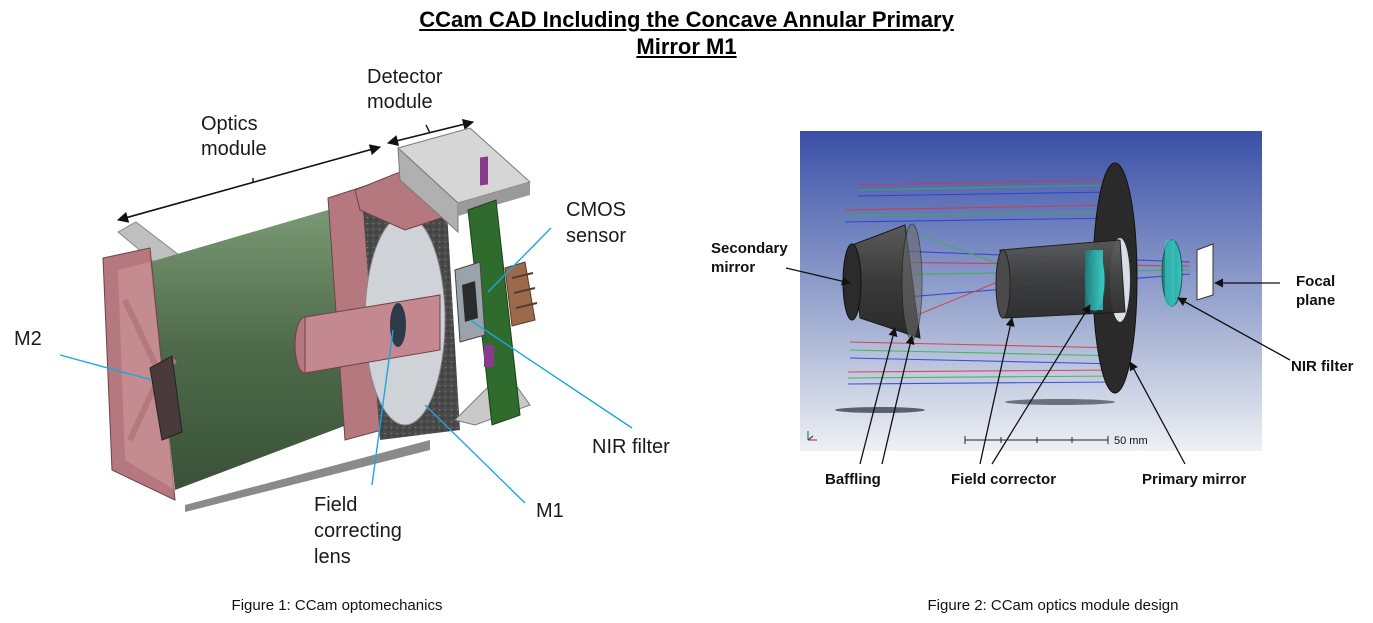  What do you see at coordinates (596, 210) in the screenshot?
I see `label-cmos-line1: CMOS` at bounding box center [596, 210].